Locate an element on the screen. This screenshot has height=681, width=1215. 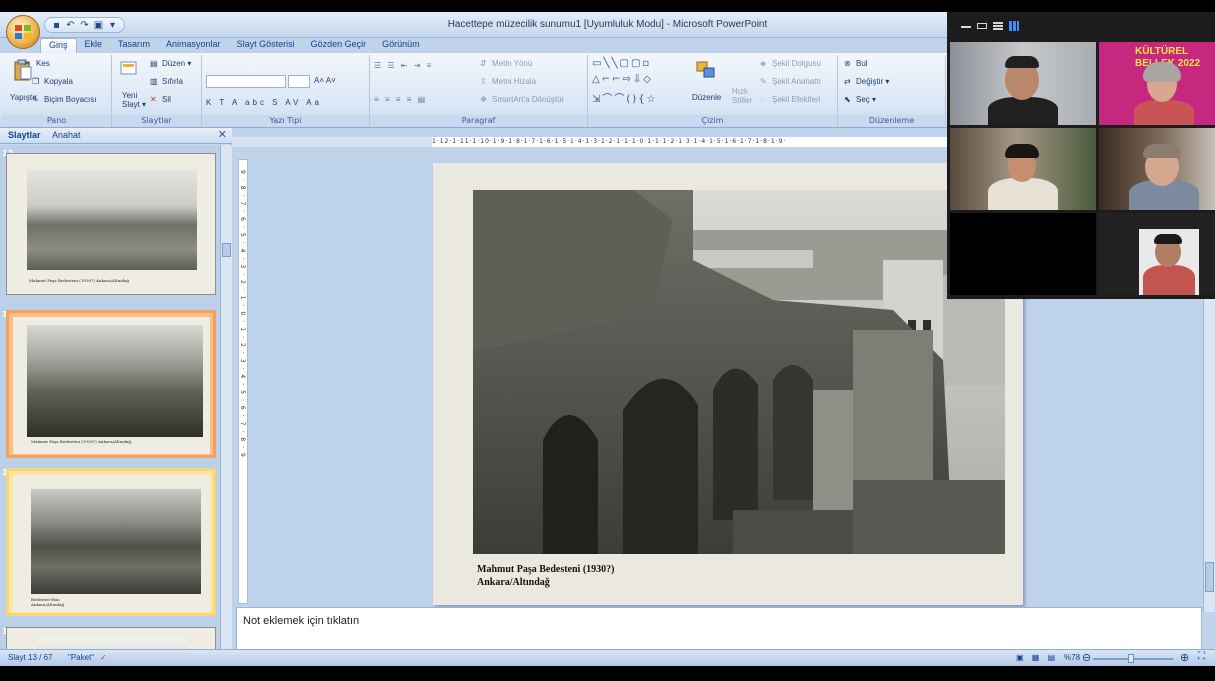
text-direction-button: ⇵ Metin Yönü is located at coordinates (506, 64).